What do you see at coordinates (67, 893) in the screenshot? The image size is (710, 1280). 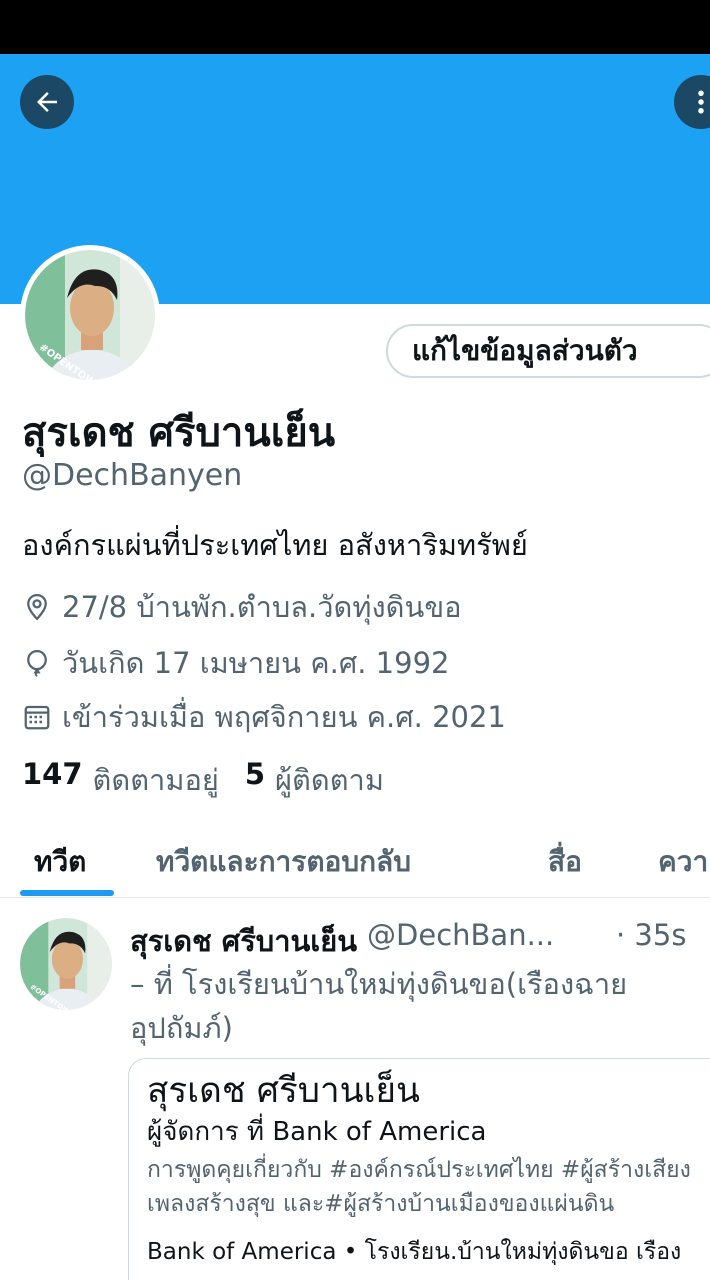 I see `active-tab-indicator` at bounding box center [67, 893].